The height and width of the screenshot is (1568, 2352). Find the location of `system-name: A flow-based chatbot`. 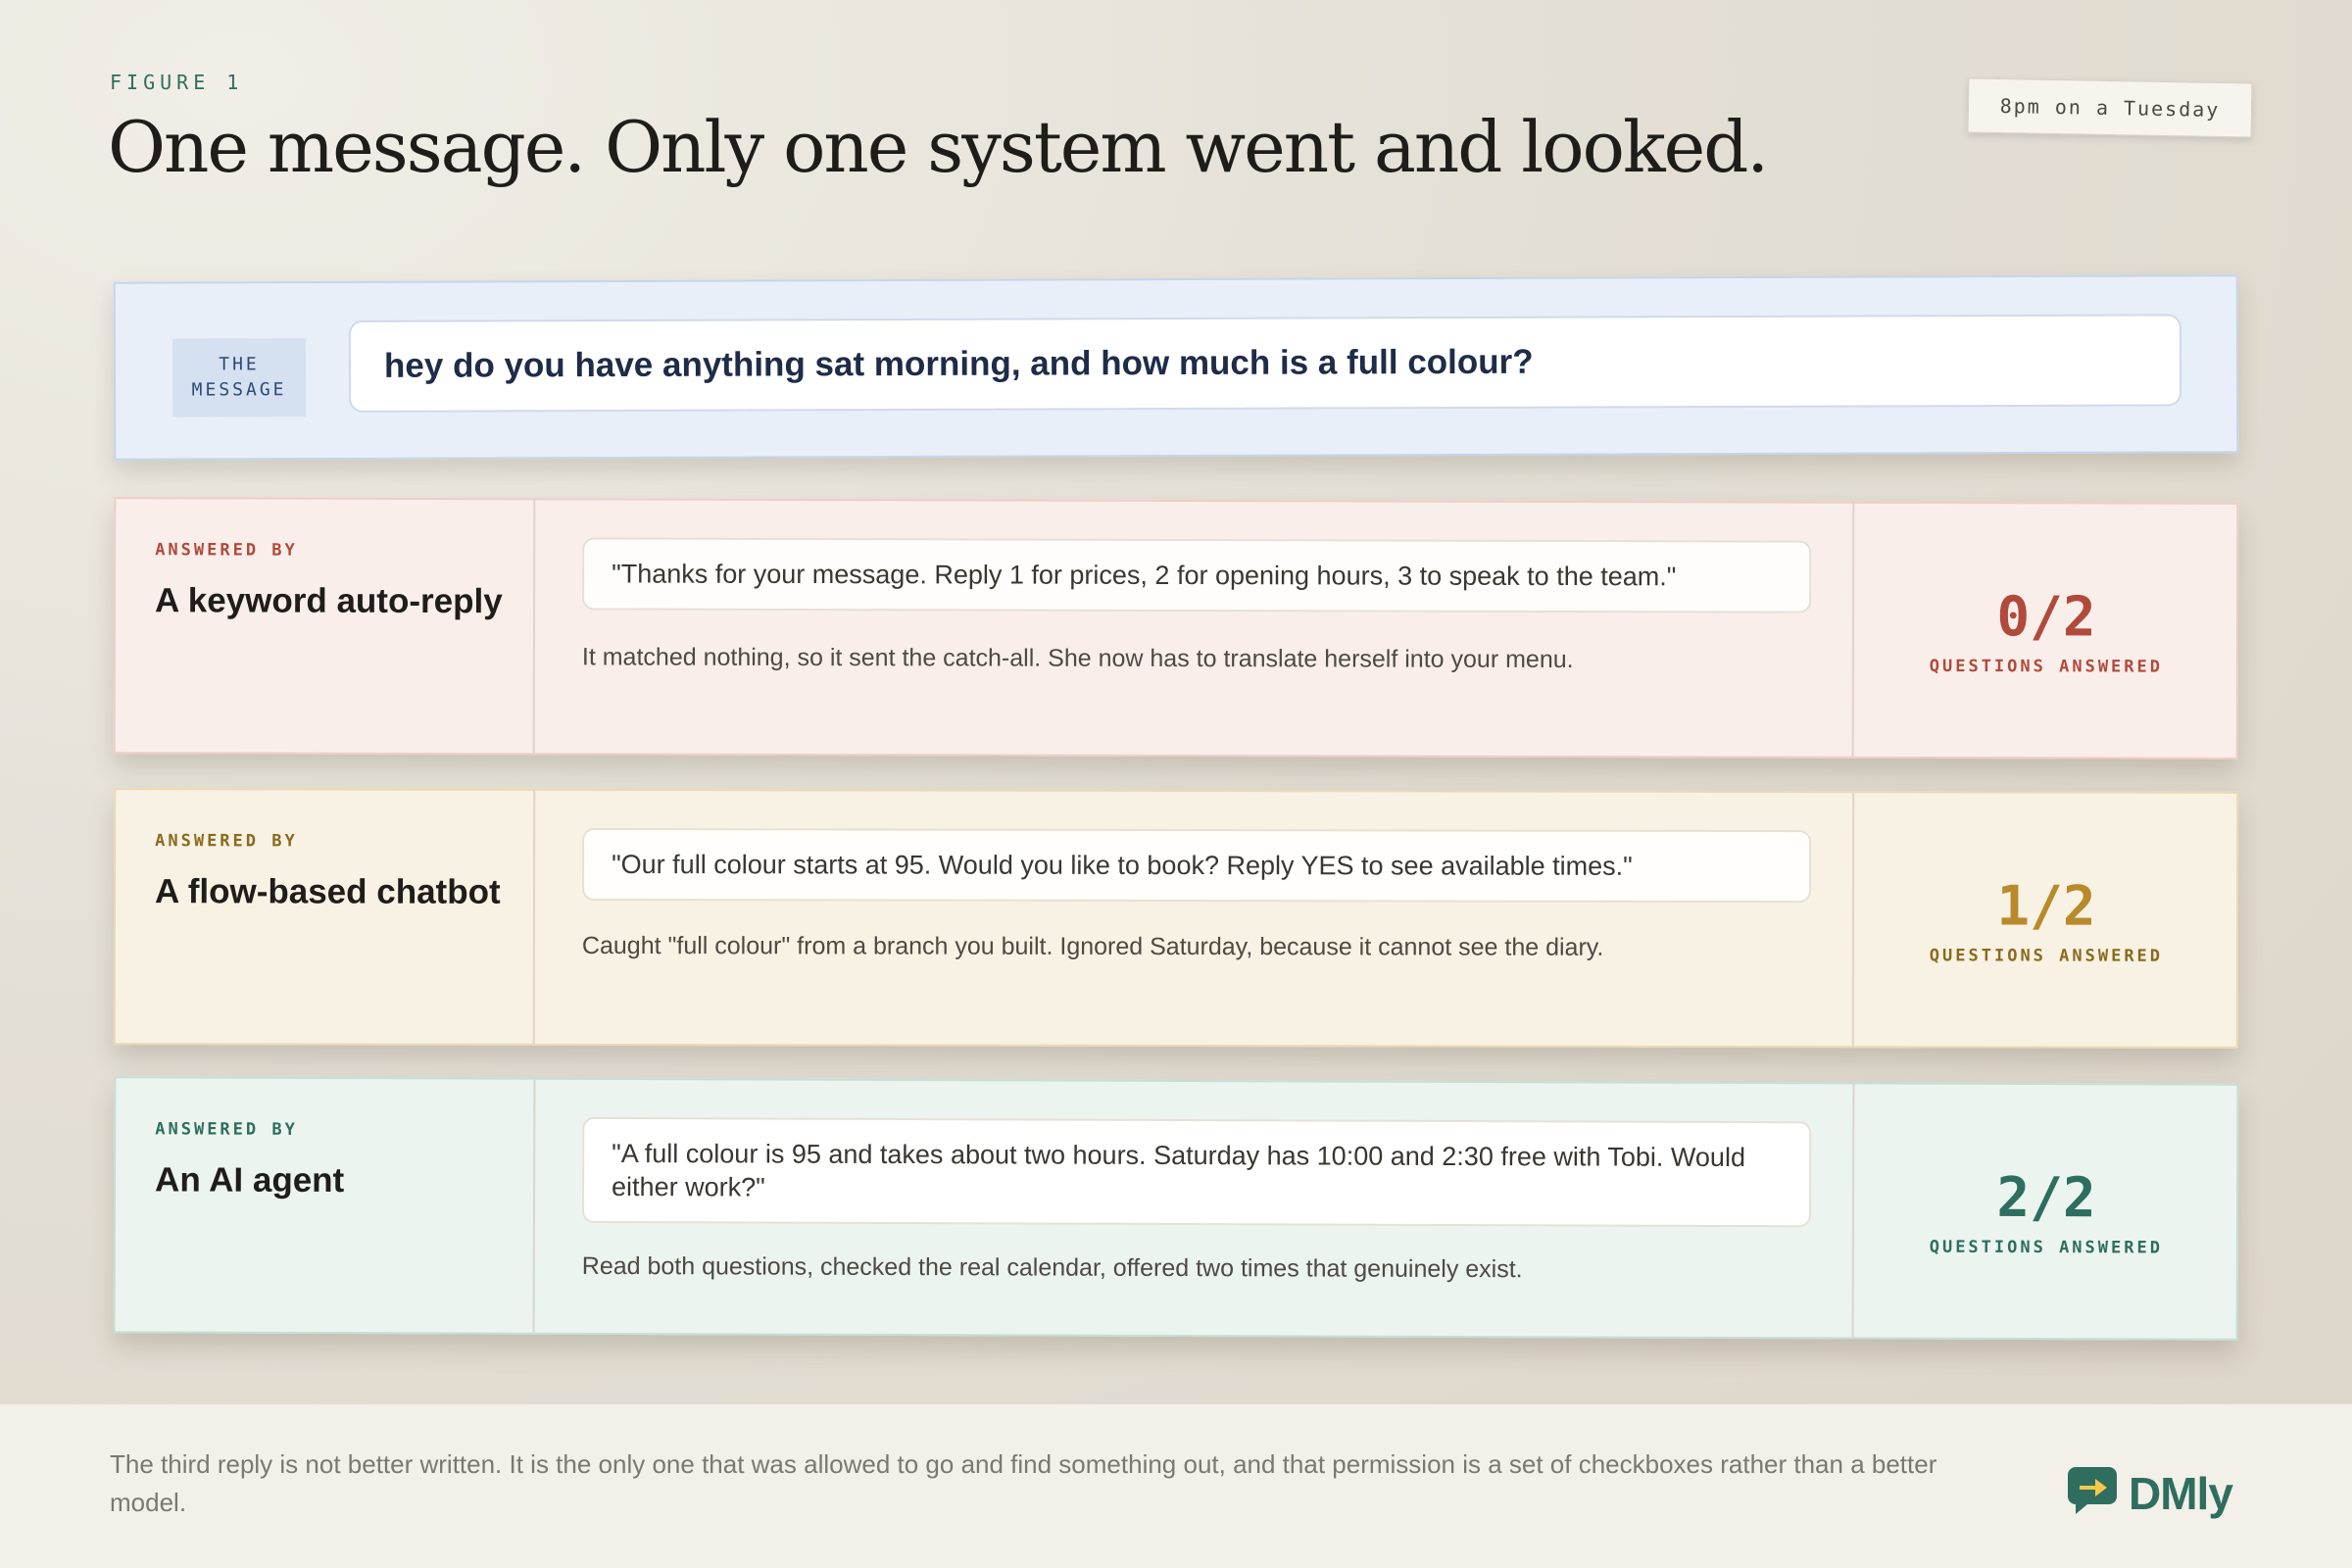

system-name: A flow-based chatbot is located at coordinates (328, 891).